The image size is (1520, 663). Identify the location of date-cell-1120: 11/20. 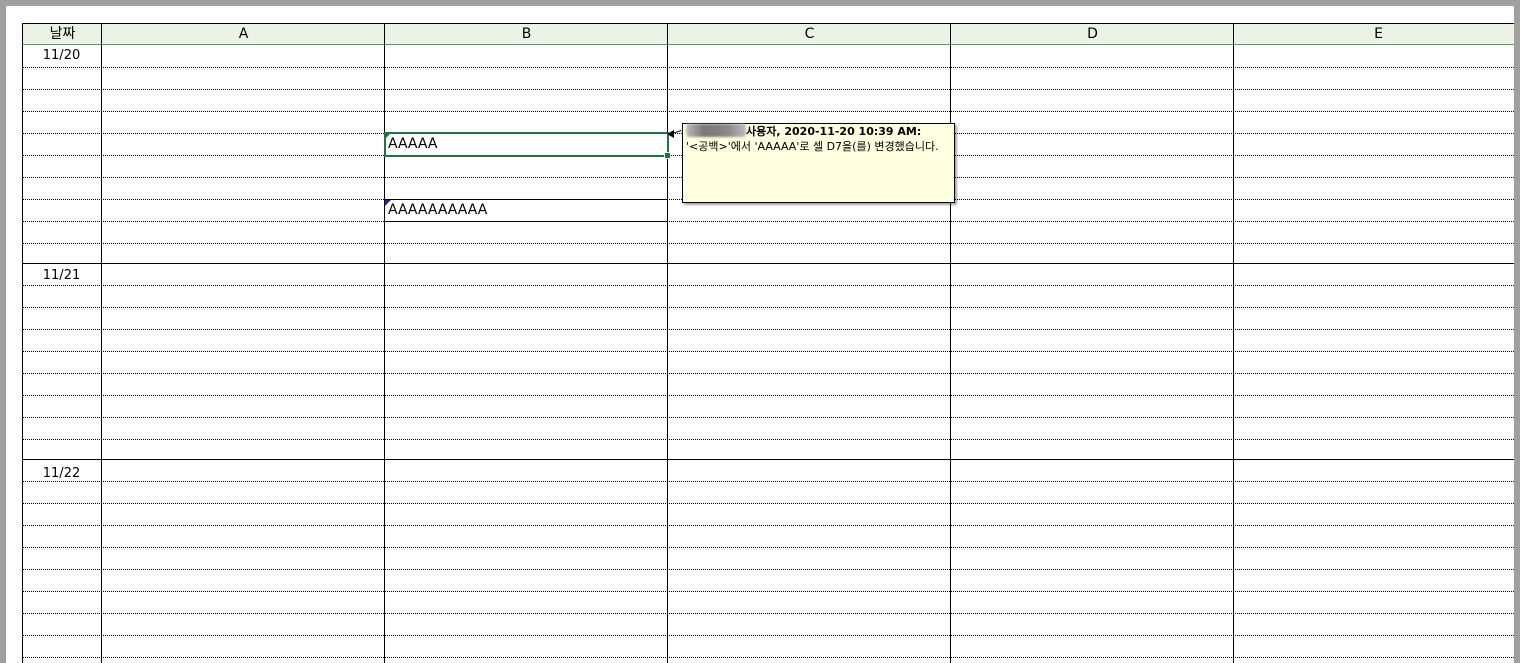
(61, 56).